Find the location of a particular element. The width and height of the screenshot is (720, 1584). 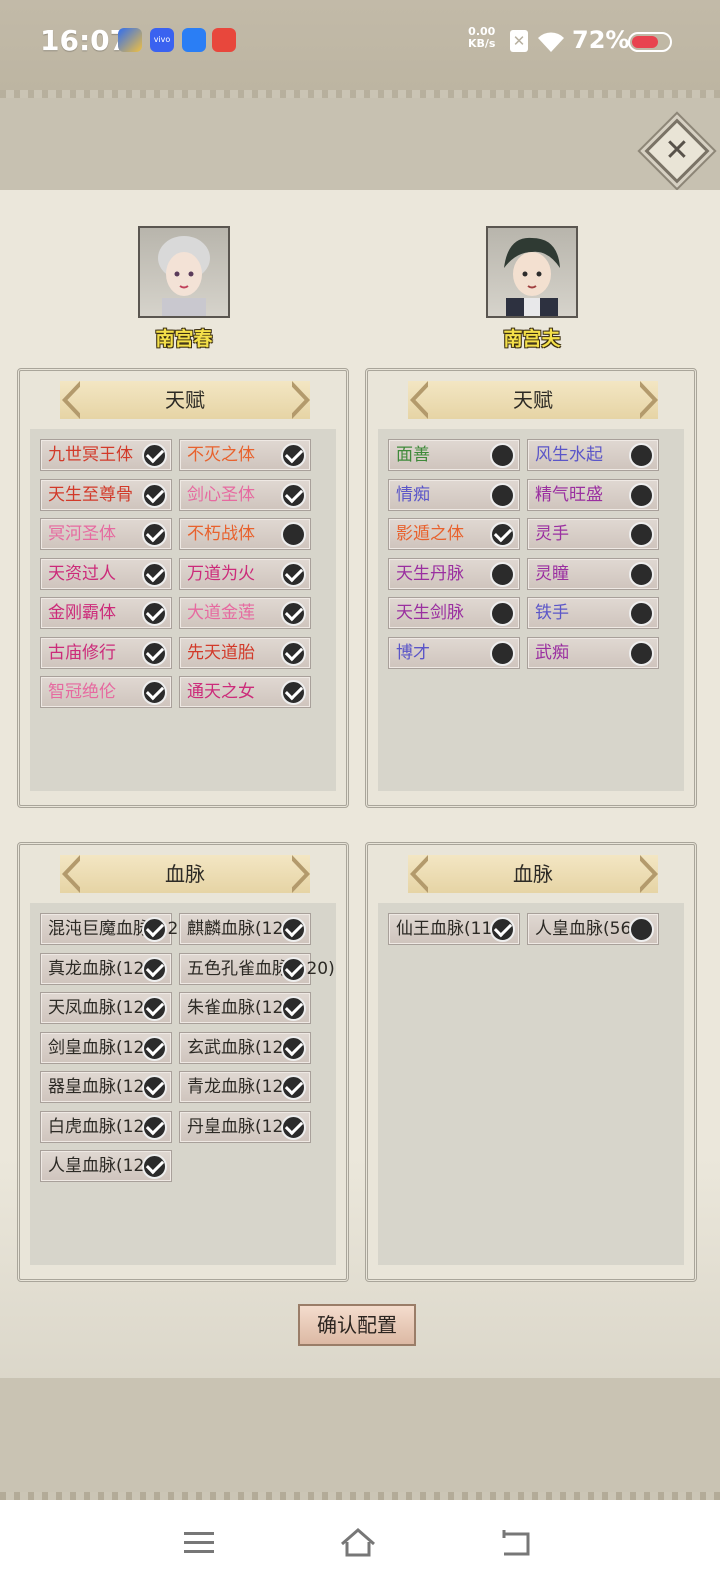

option-chip: 冥河圣体 is located at coordinates (106, 534).